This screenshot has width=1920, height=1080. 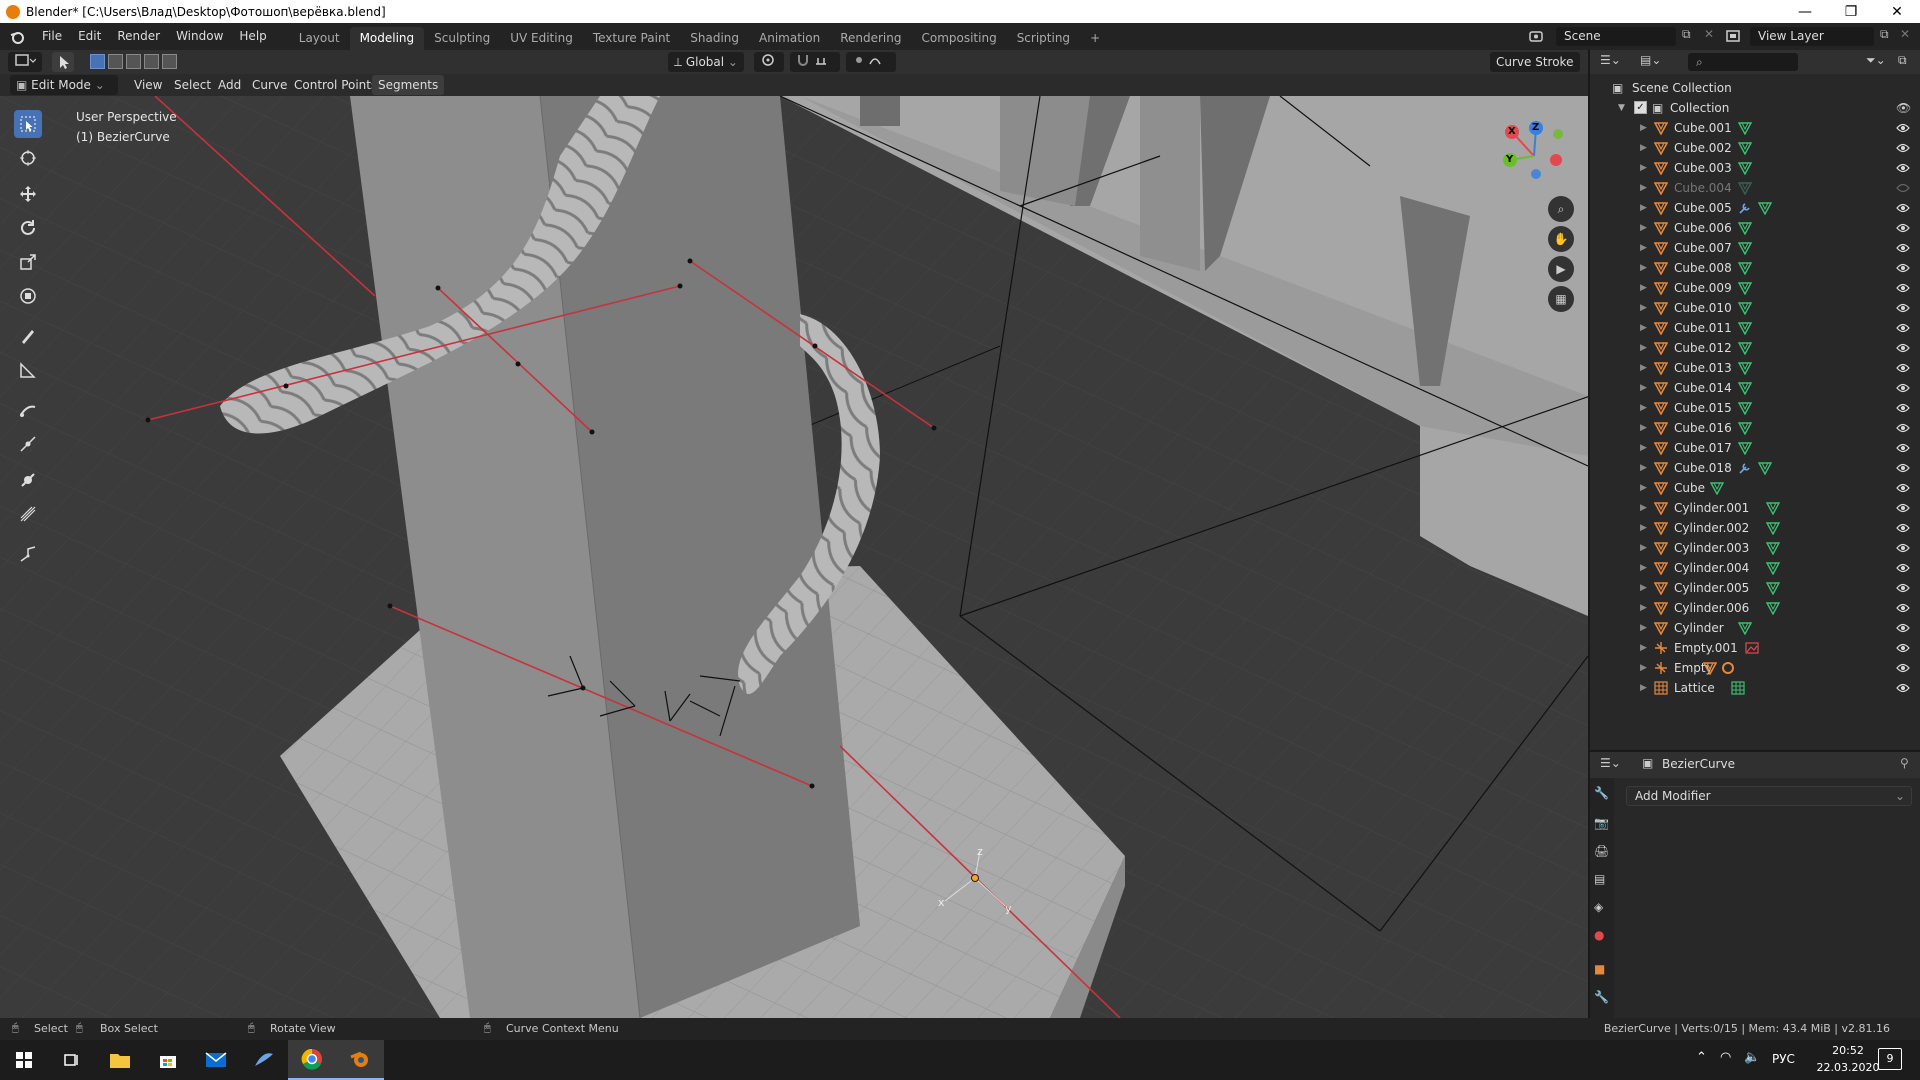 I want to click on scene-tab-icon: ◈, so click(x=1598, y=907).